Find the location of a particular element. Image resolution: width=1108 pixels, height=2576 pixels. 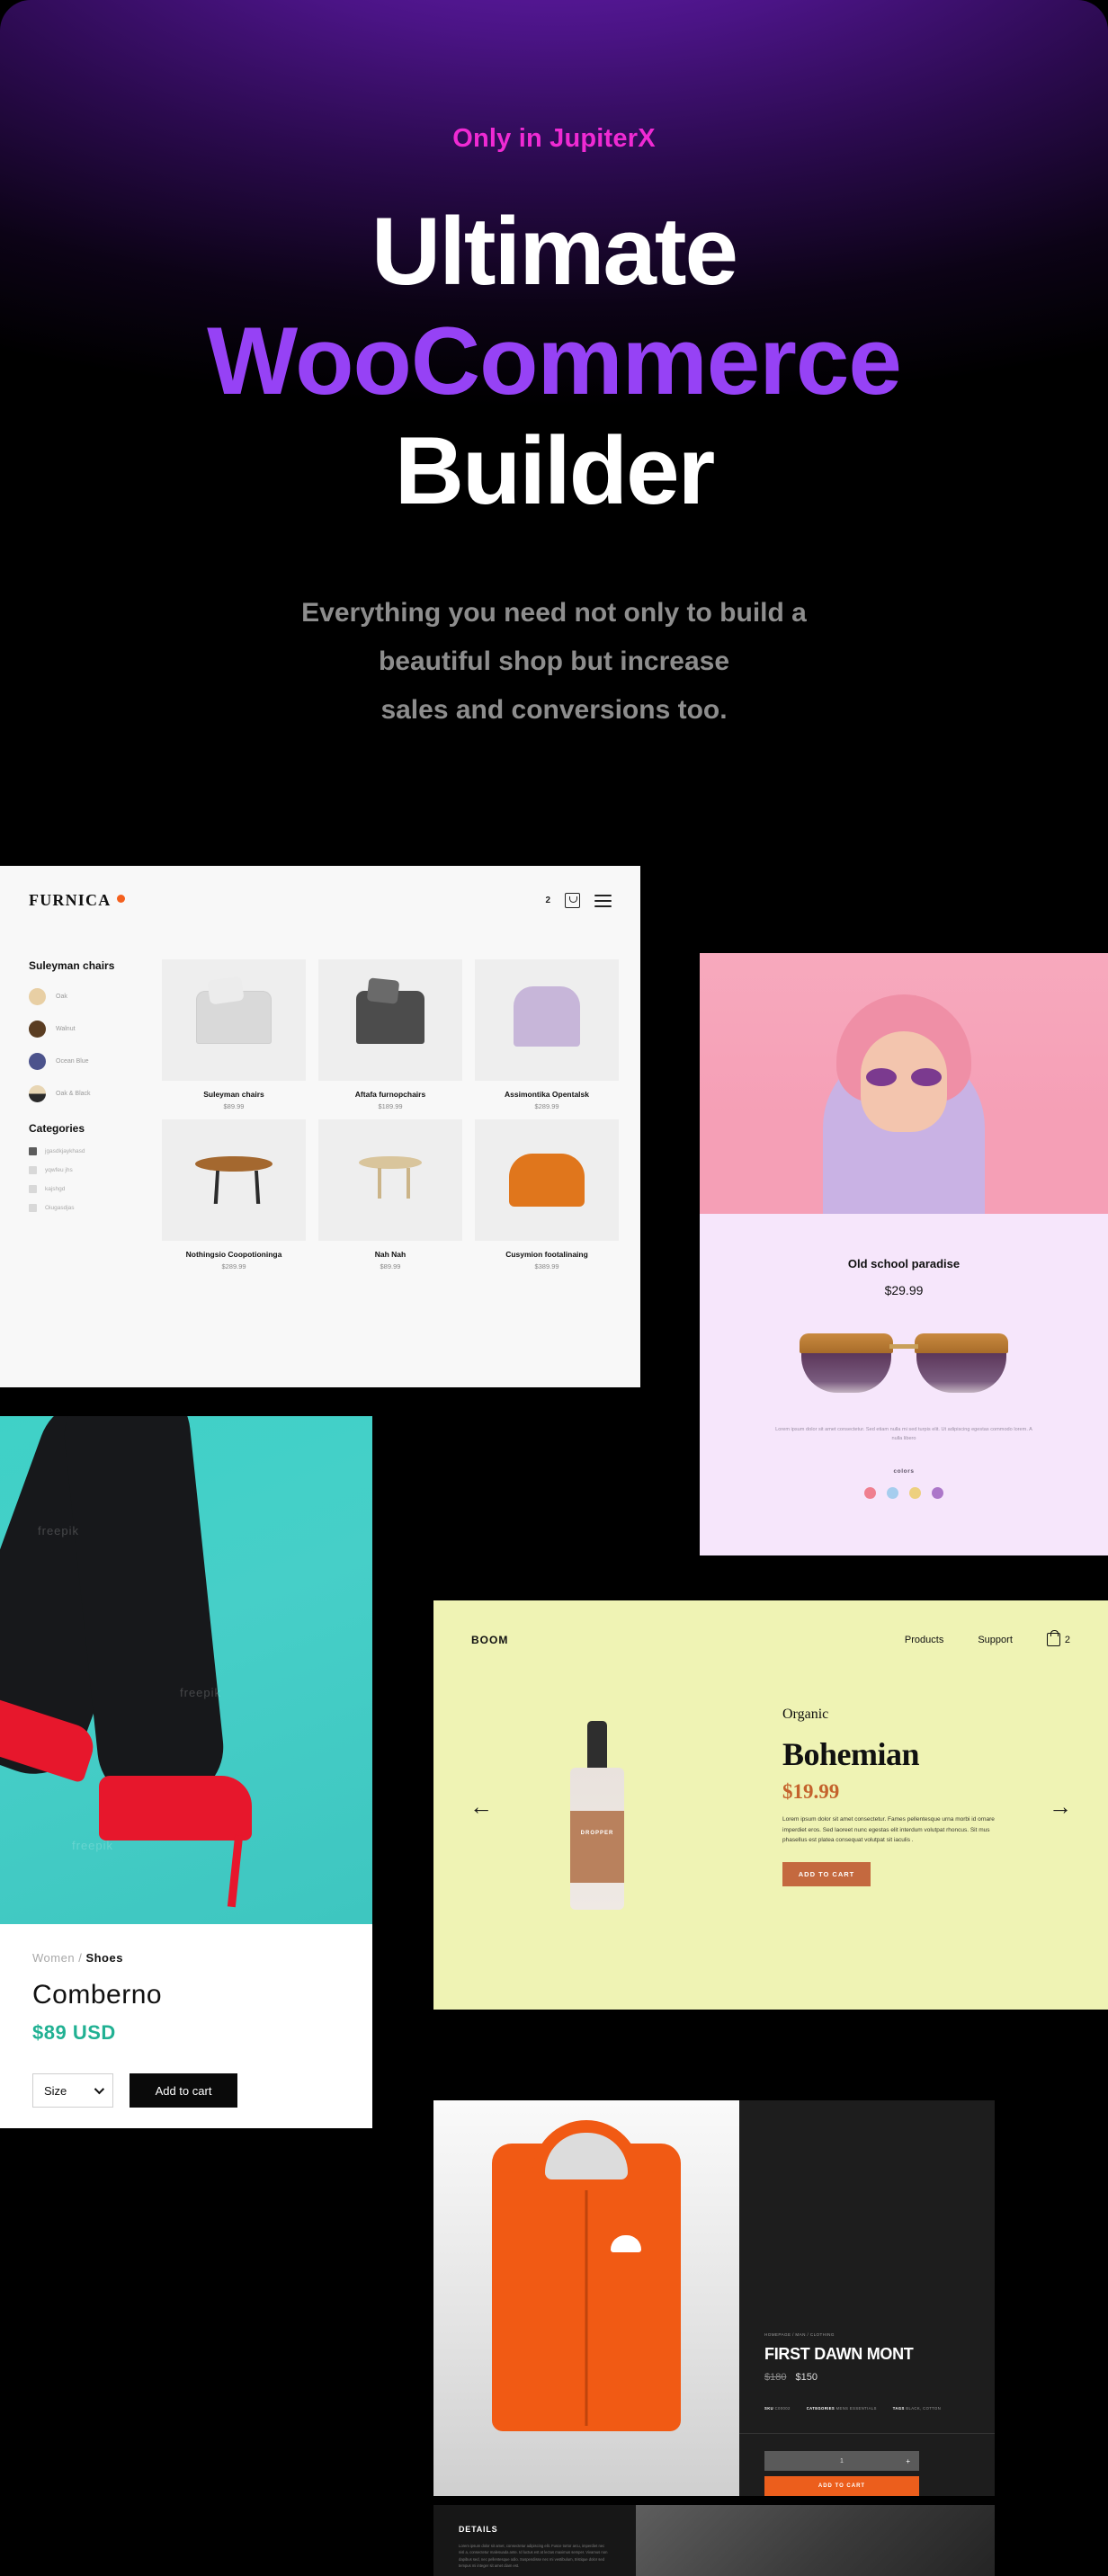

meta-sku: SKU C00002 is located at coordinates (777, 2409).